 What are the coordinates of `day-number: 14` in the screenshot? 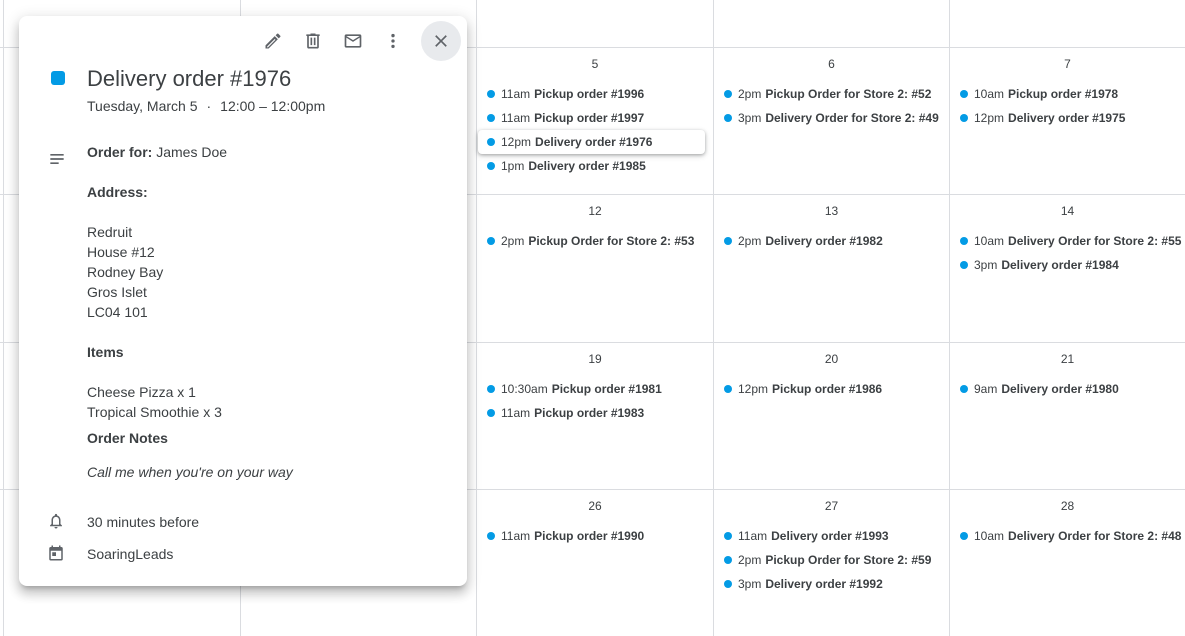 It's located at (1067, 211).